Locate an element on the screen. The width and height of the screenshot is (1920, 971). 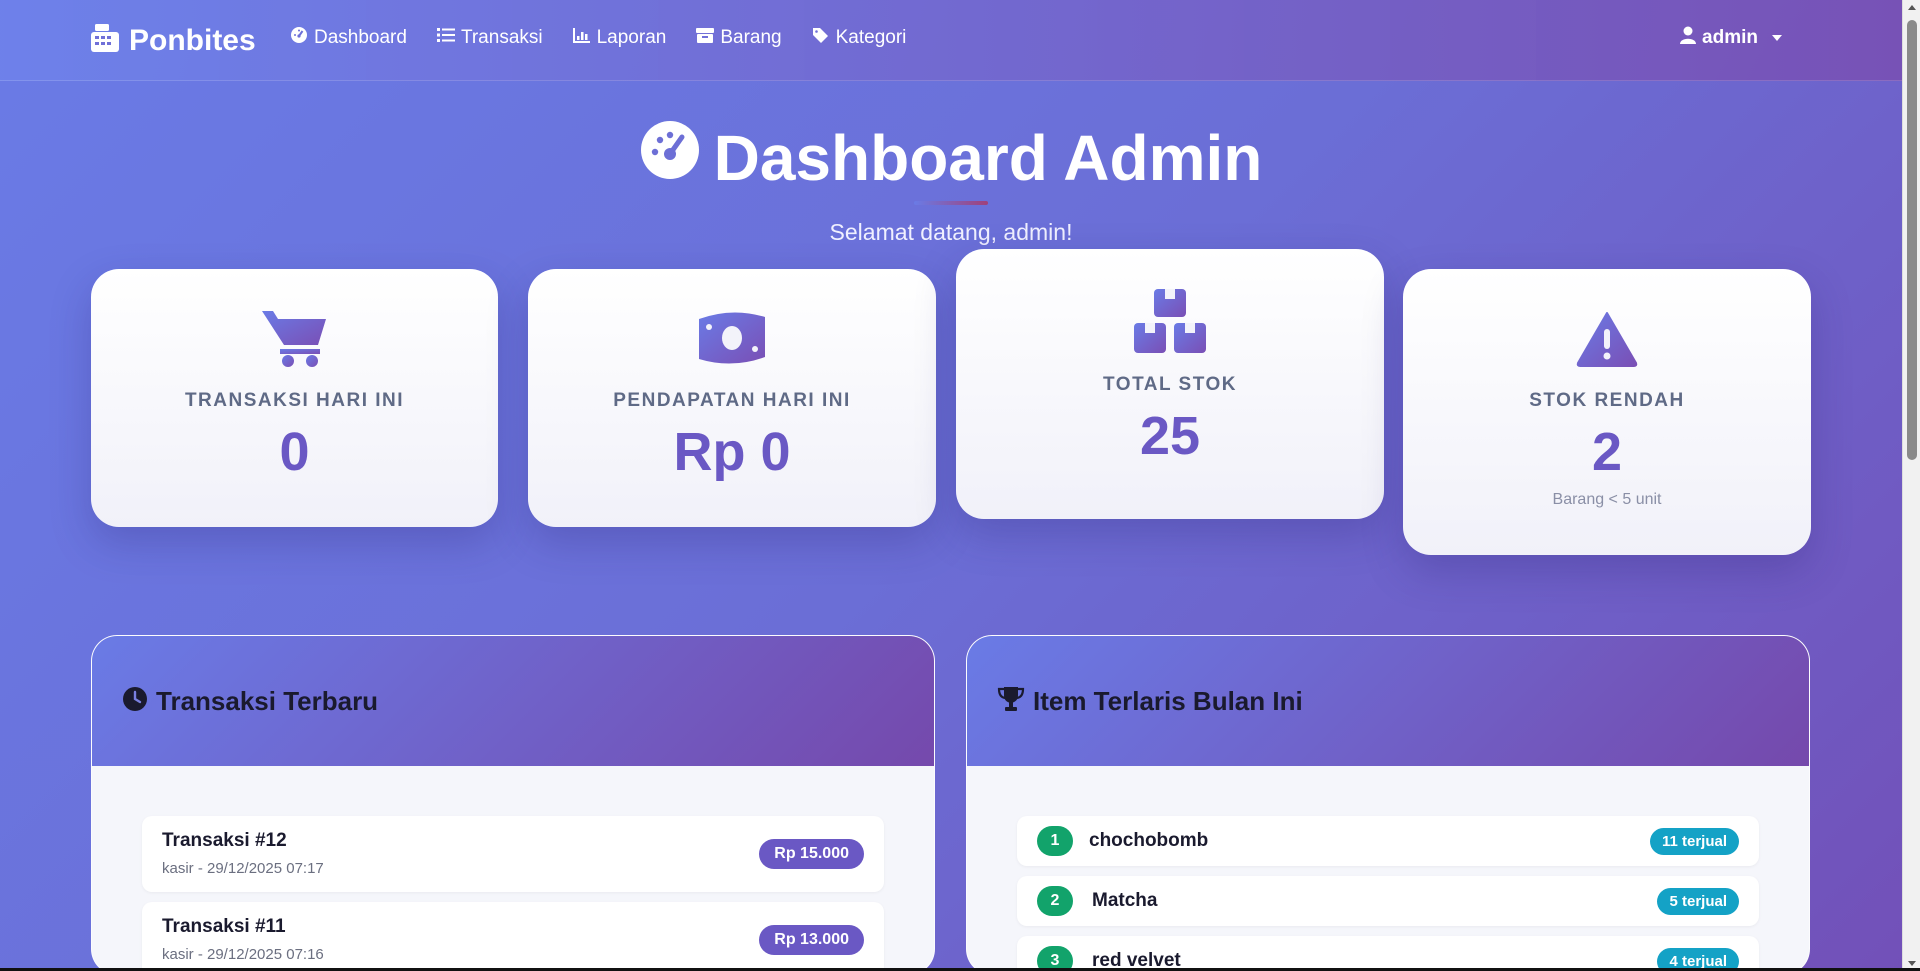
stat-note: Barang < 5 unit is located at coordinates (1607, 499).